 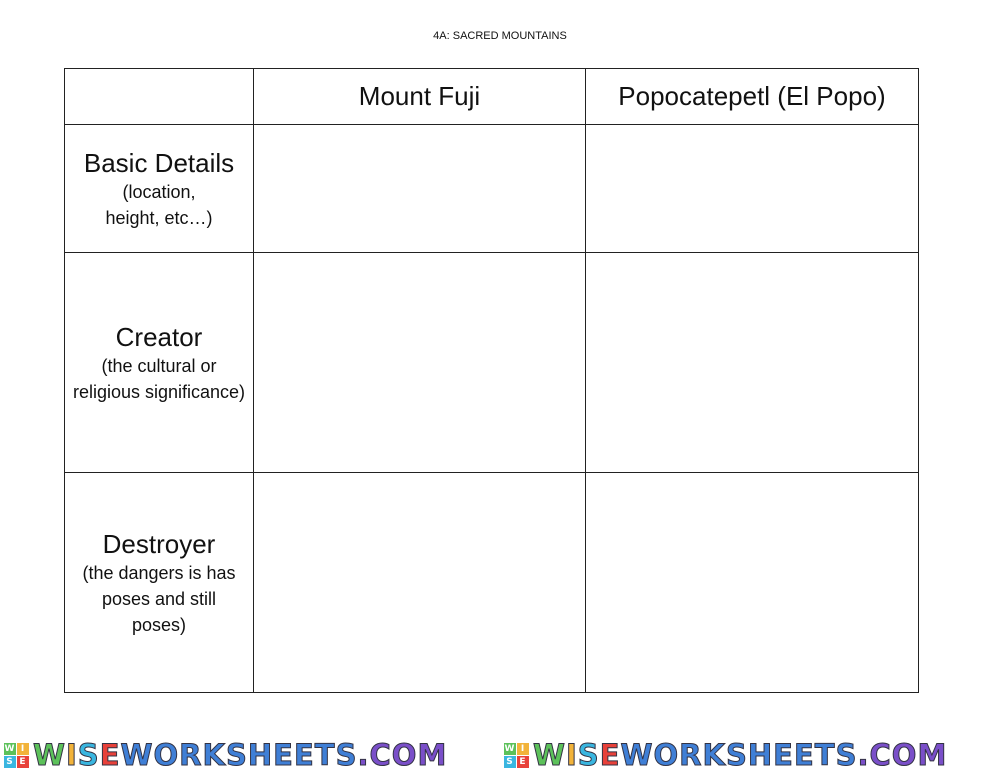 I want to click on table-row: Basic Details (location, height, etc…), so click(x=491, y=188).